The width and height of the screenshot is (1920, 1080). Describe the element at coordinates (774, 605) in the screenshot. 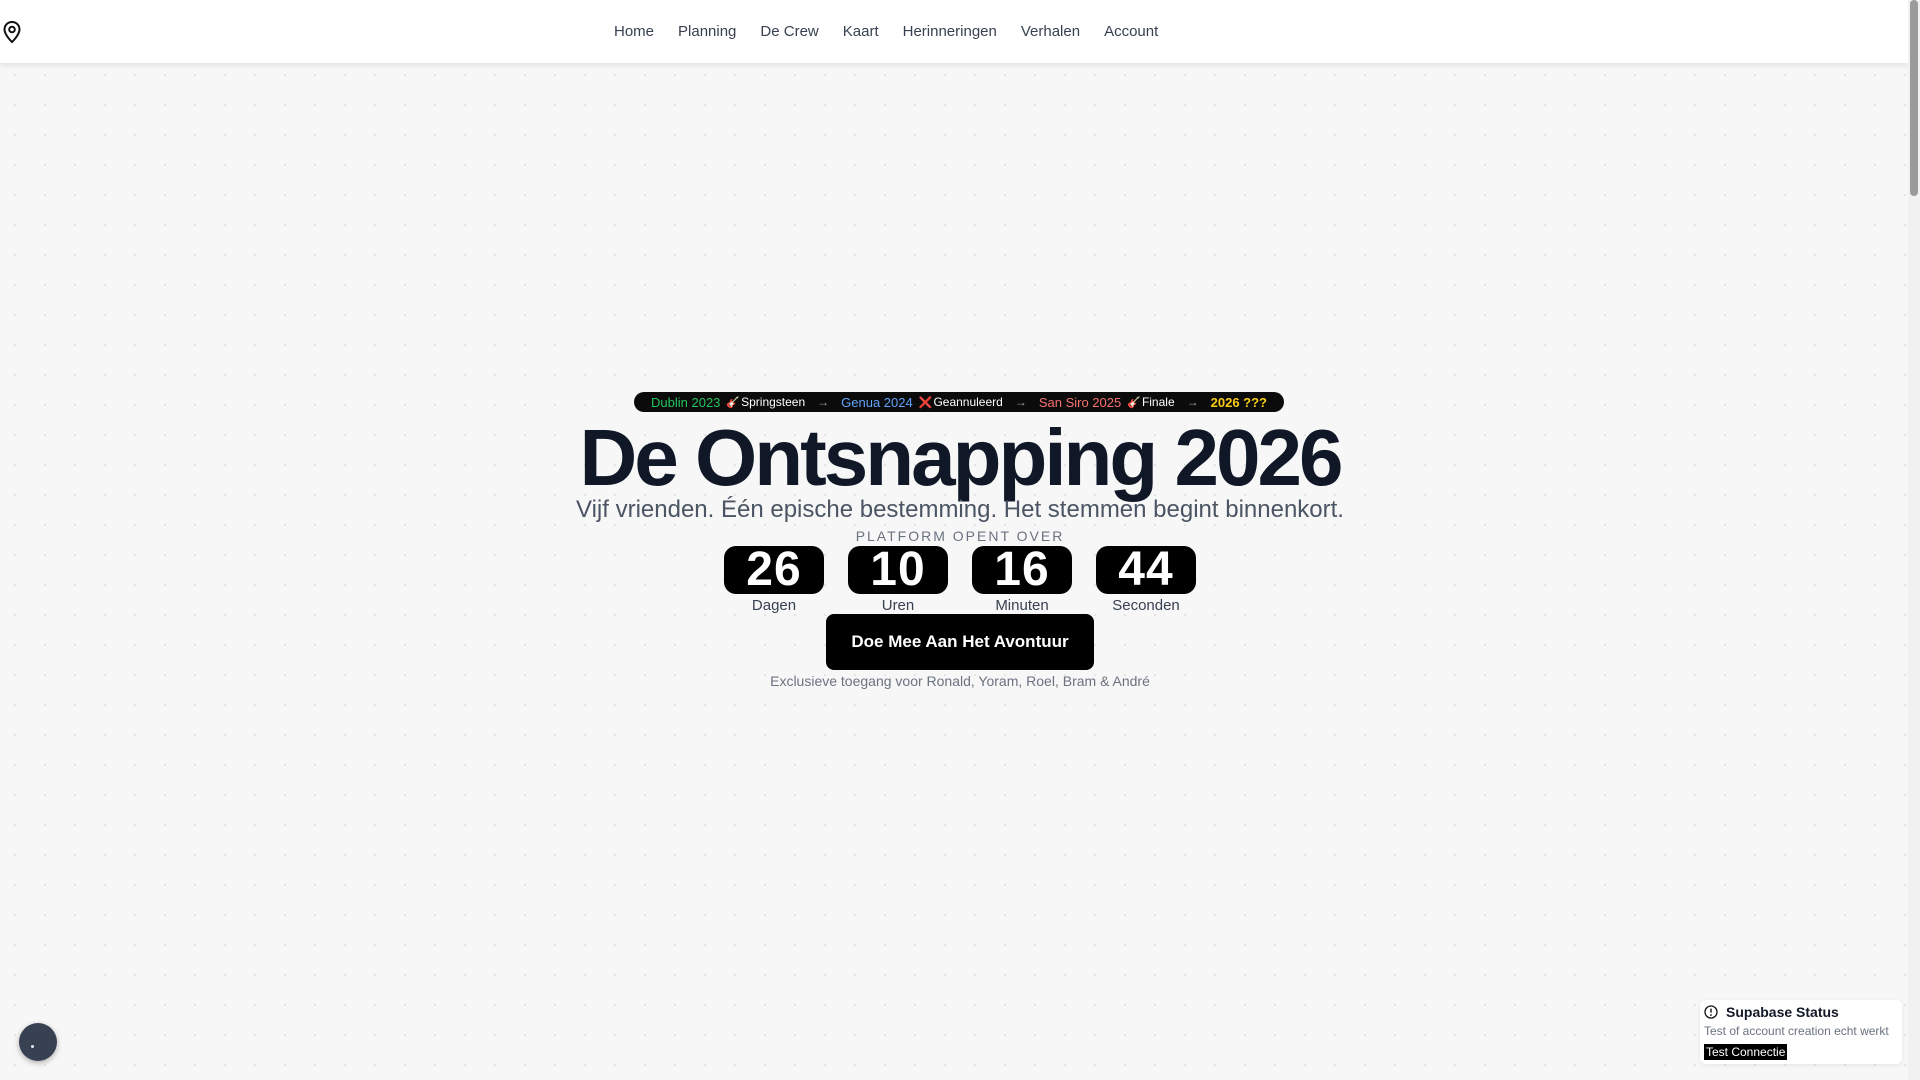

I see `countdown-days-label: Dagen` at that location.